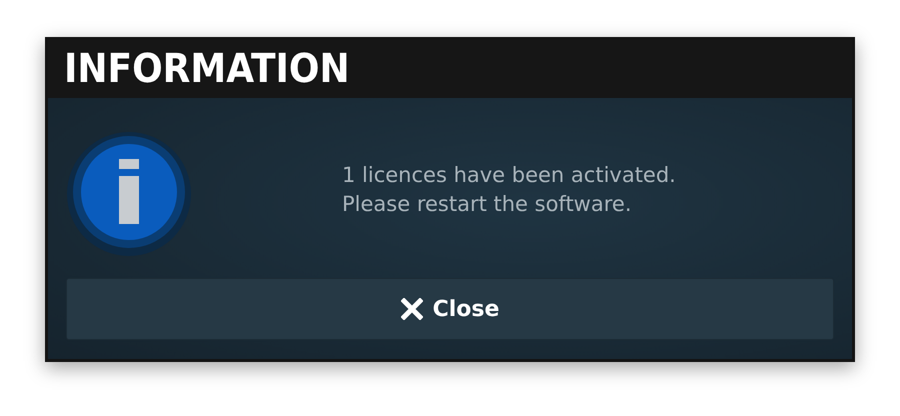 This screenshot has height=416, width=900. What do you see at coordinates (487, 204) in the screenshot?
I see `message-text: Please restart the software.` at bounding box center [487, 204].